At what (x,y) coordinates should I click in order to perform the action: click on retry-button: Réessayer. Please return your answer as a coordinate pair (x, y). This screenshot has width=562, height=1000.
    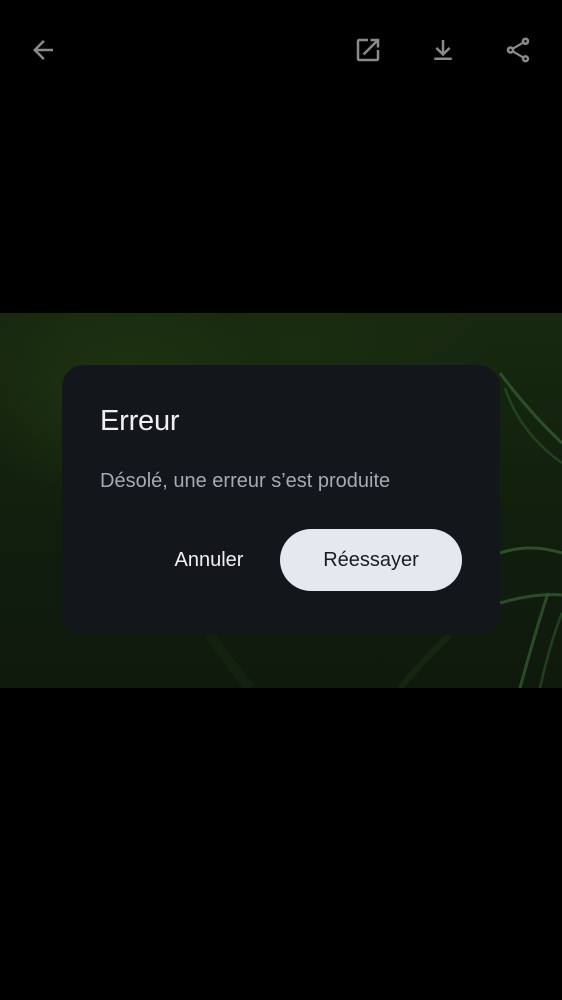
    Looking at the image, I should click on (371, 560).